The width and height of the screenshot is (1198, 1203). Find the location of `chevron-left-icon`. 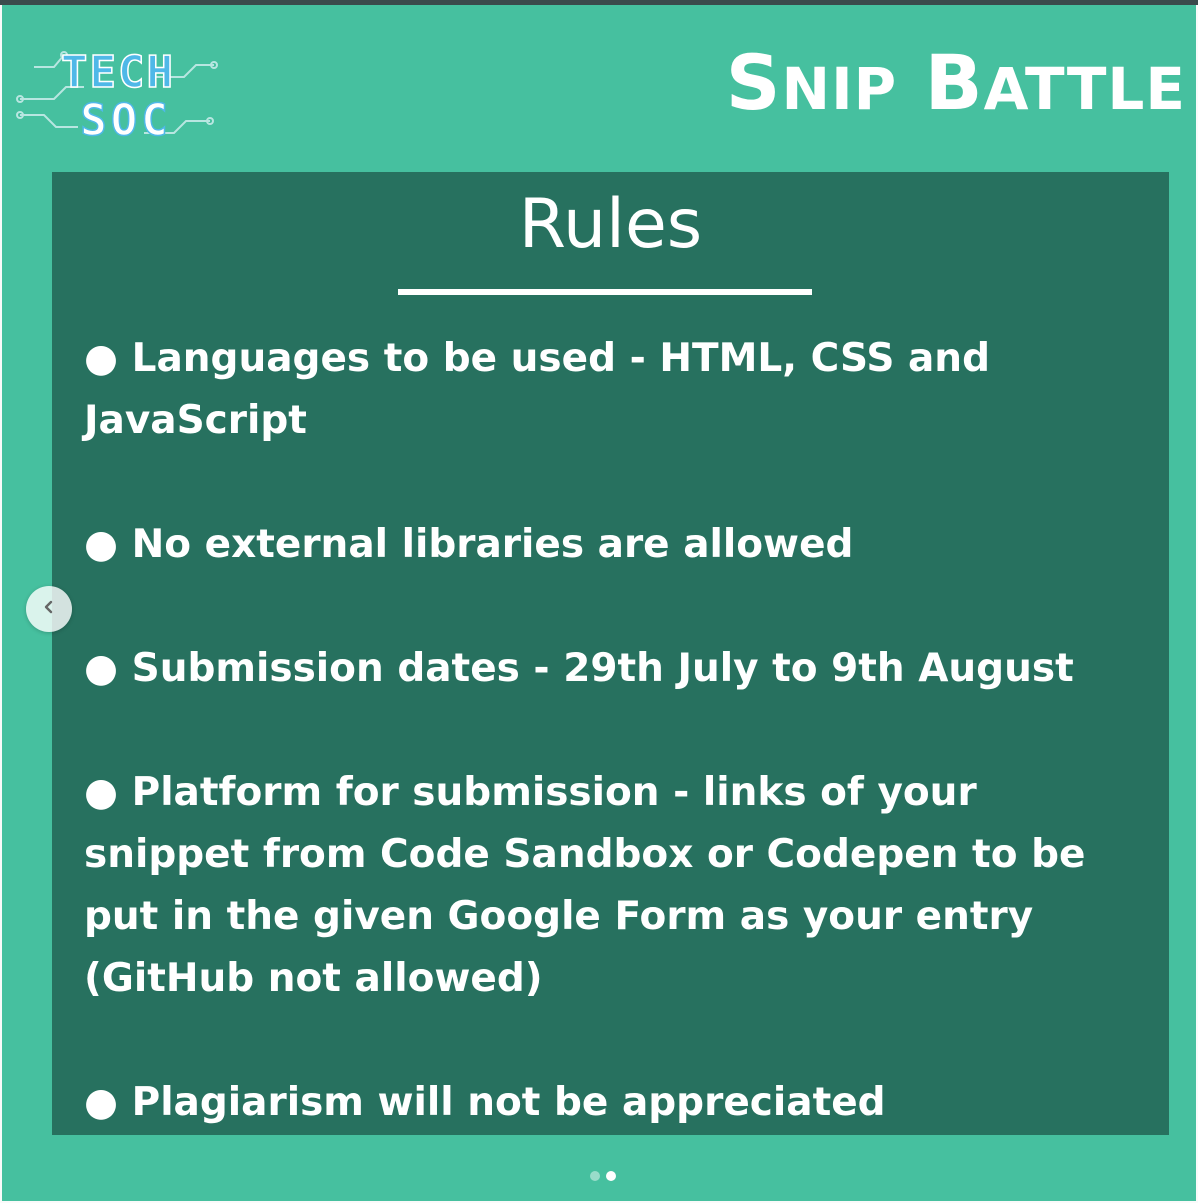

chevron-left-icon is located at coordinates (49, 609).